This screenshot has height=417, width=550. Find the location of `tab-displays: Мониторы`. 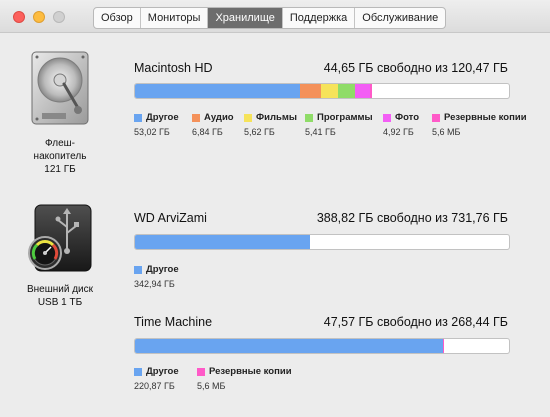

tab-displays: Мониторы is located at coordinates (175, 18).